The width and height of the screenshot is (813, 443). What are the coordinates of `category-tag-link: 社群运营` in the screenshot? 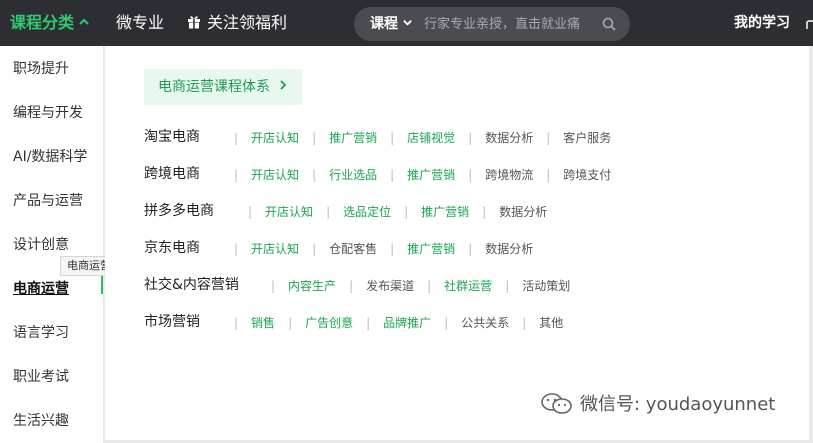 It's located at (468, 286).